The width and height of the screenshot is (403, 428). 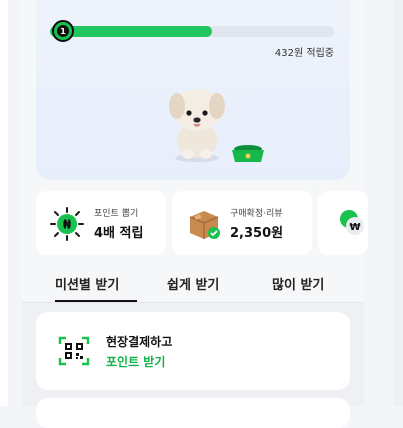 What do you see at coordinates (87, 283) in the screenshot?
I see `tab-mission: 미션별 받기` at bounding box center [87, 283].